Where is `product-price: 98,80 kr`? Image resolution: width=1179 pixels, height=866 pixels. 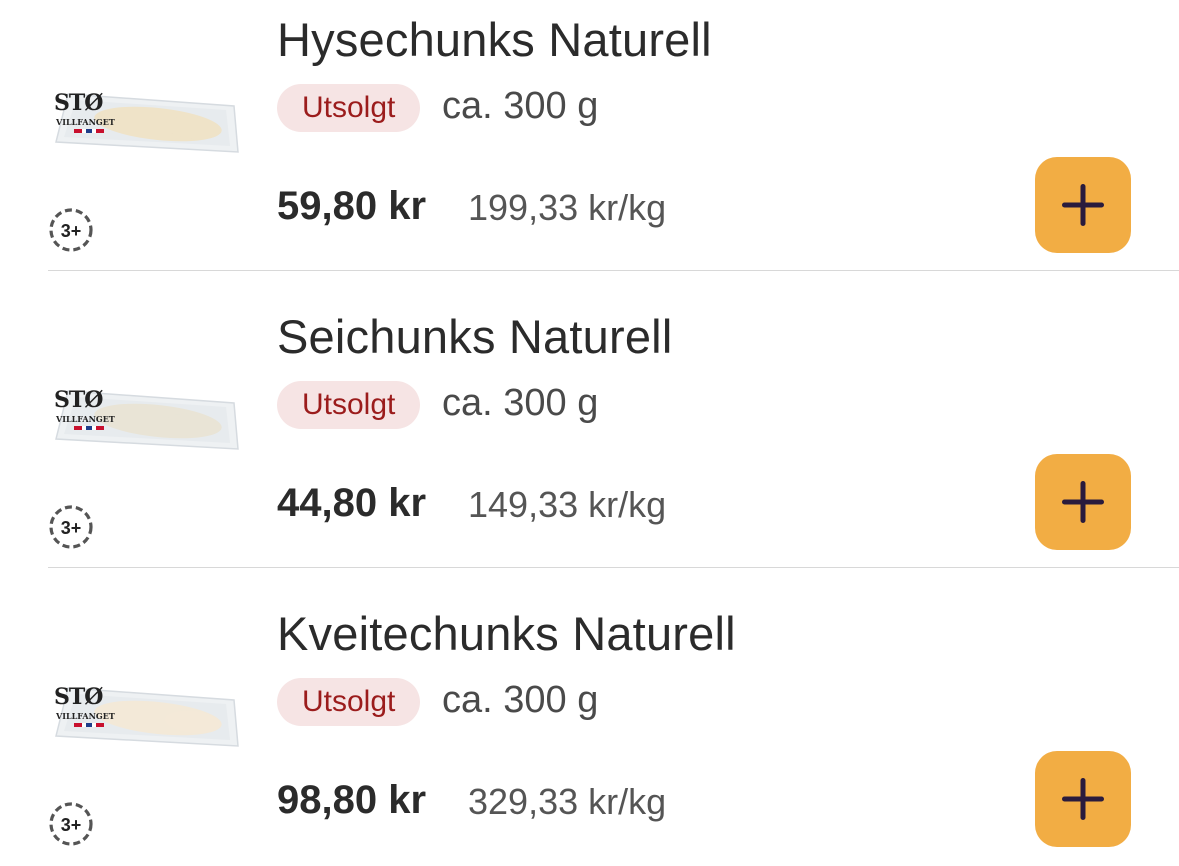
product-price: 98,80 kr is located at coordinates (352, 800).